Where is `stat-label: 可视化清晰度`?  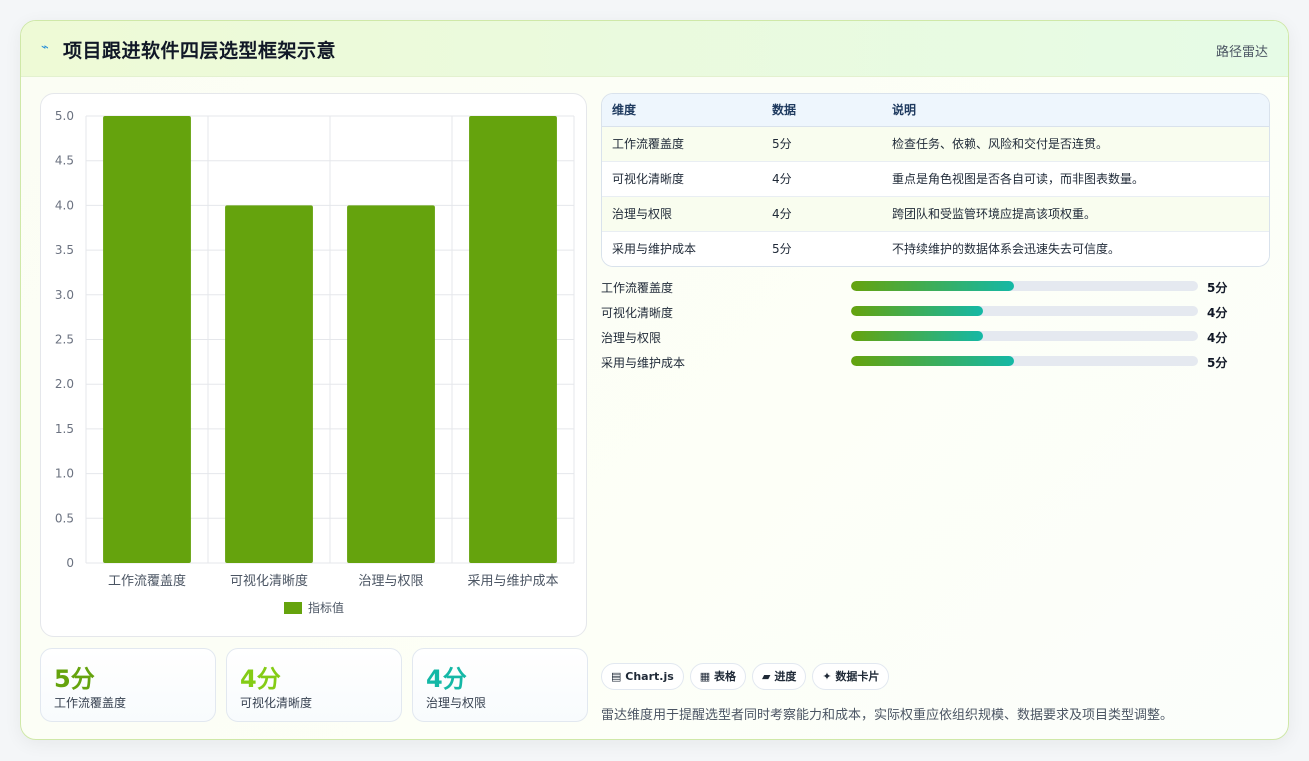
stat-label: 可视化清晰度 is located at coordinates (276, 703).